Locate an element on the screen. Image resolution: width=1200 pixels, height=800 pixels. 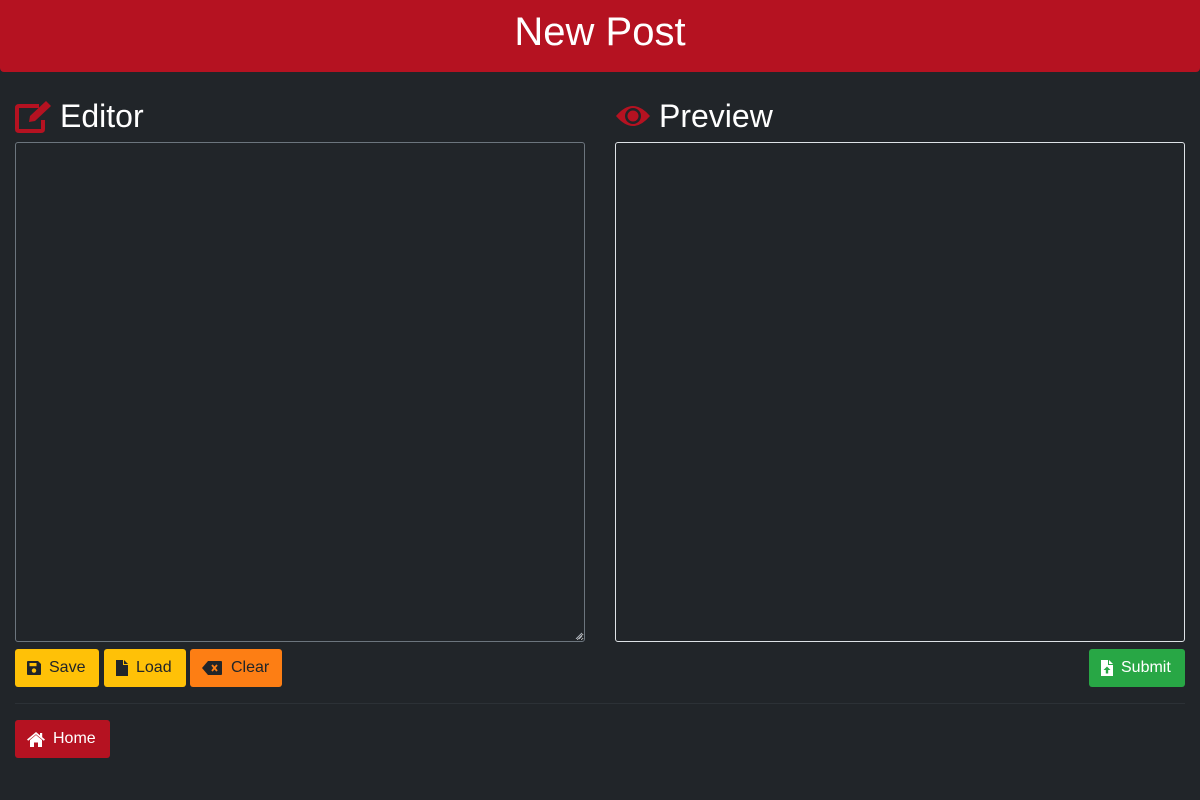
home-label: Home is located at coordinates (74, 738).